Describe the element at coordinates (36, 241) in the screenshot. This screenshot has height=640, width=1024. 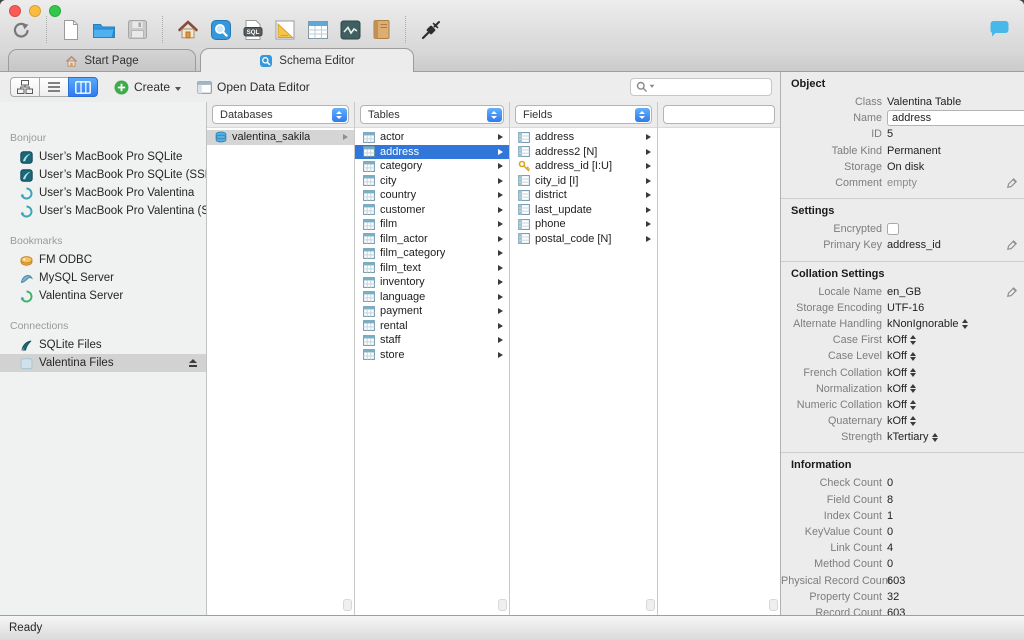
I see `sidebar-section-title: Bookmarks` at that location.